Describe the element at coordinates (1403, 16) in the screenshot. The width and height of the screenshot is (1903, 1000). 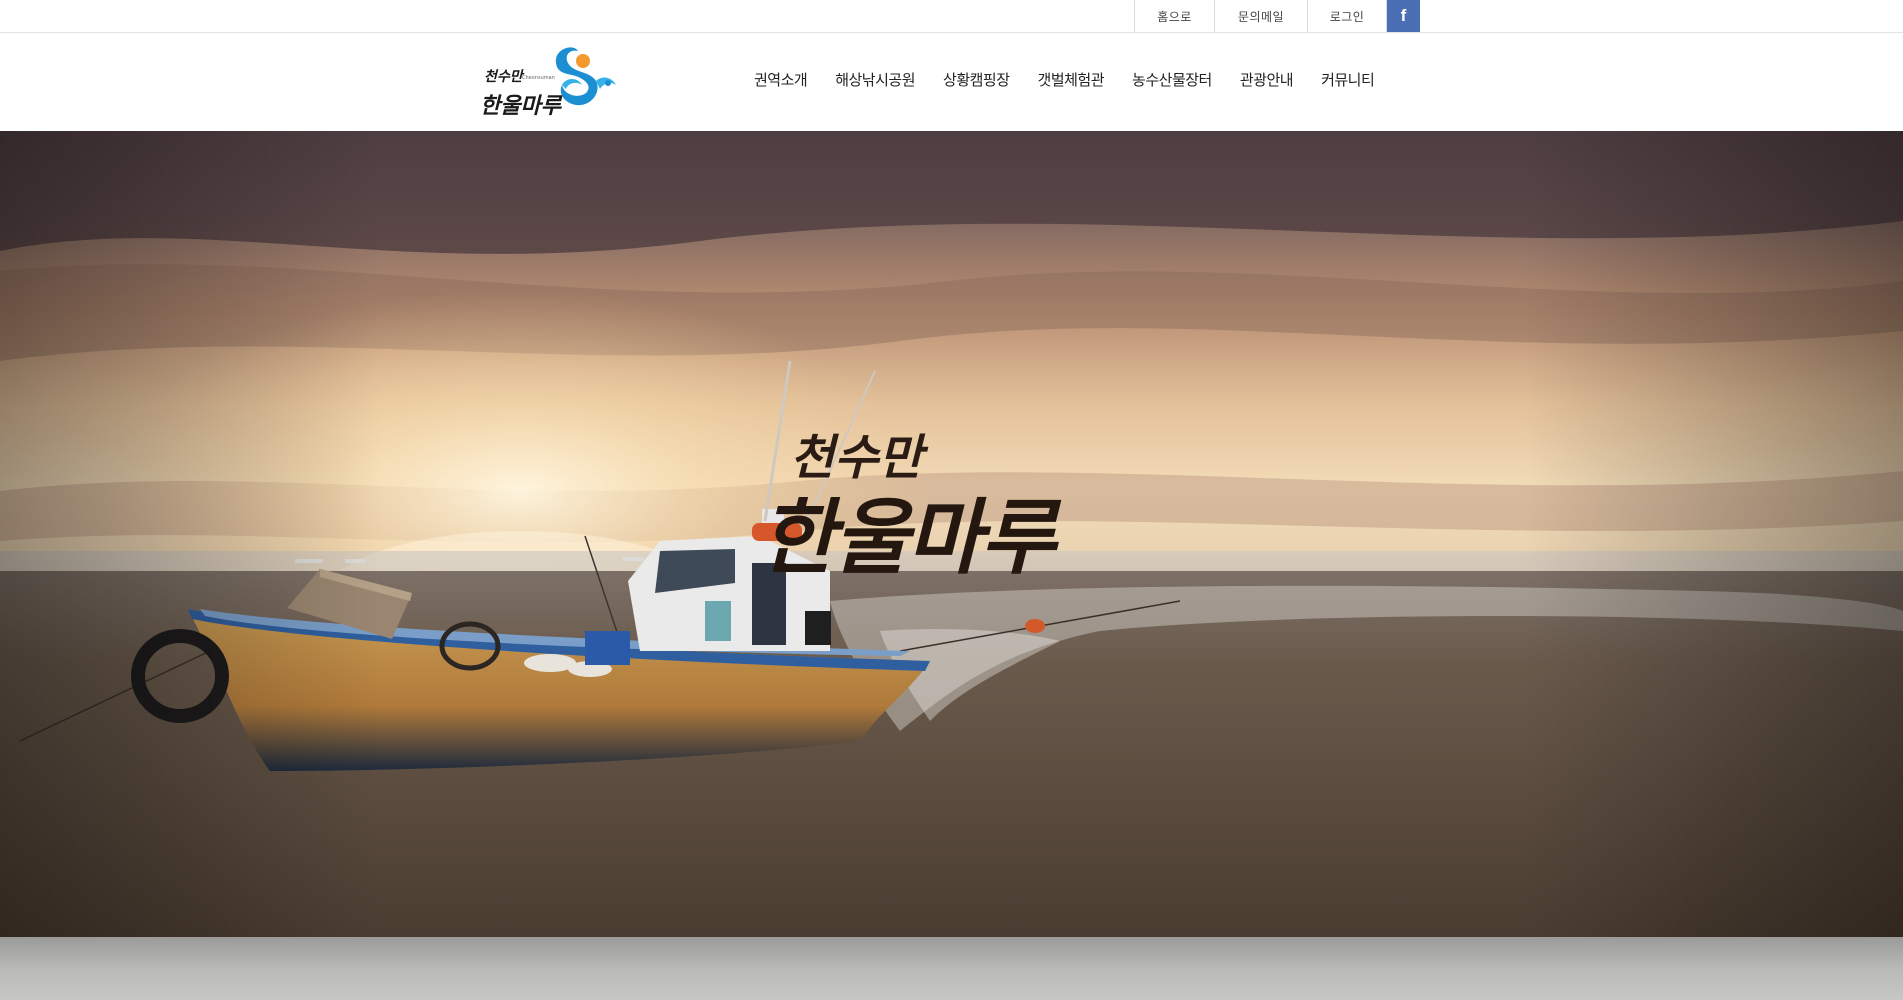
I see `facebook-icon: f` at that location.